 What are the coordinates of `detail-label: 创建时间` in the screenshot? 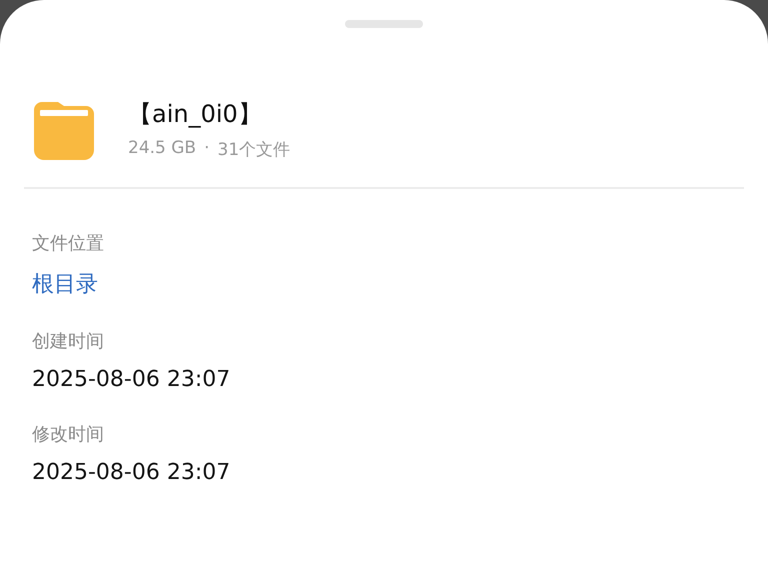 It's located at (68, 341).